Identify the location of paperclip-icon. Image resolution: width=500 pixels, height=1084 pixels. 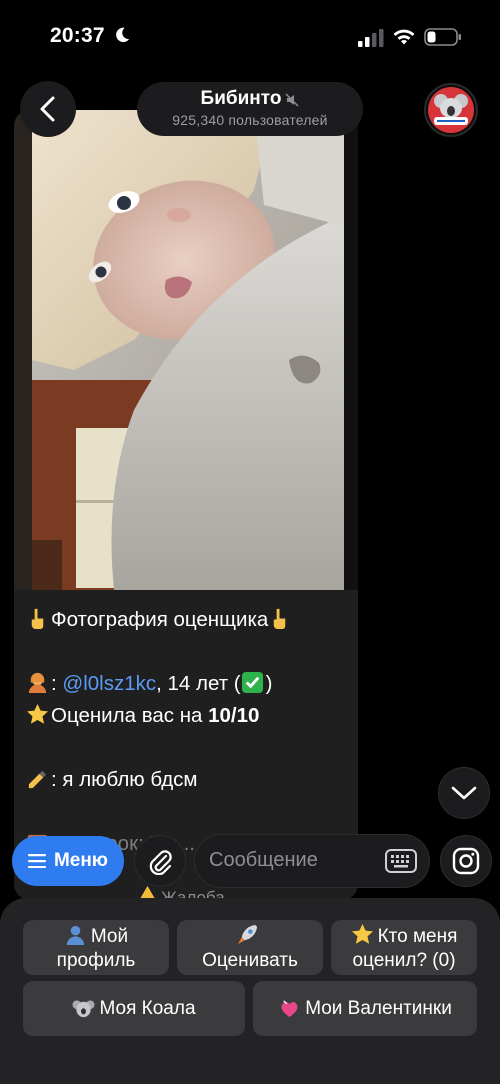
(160, 862).